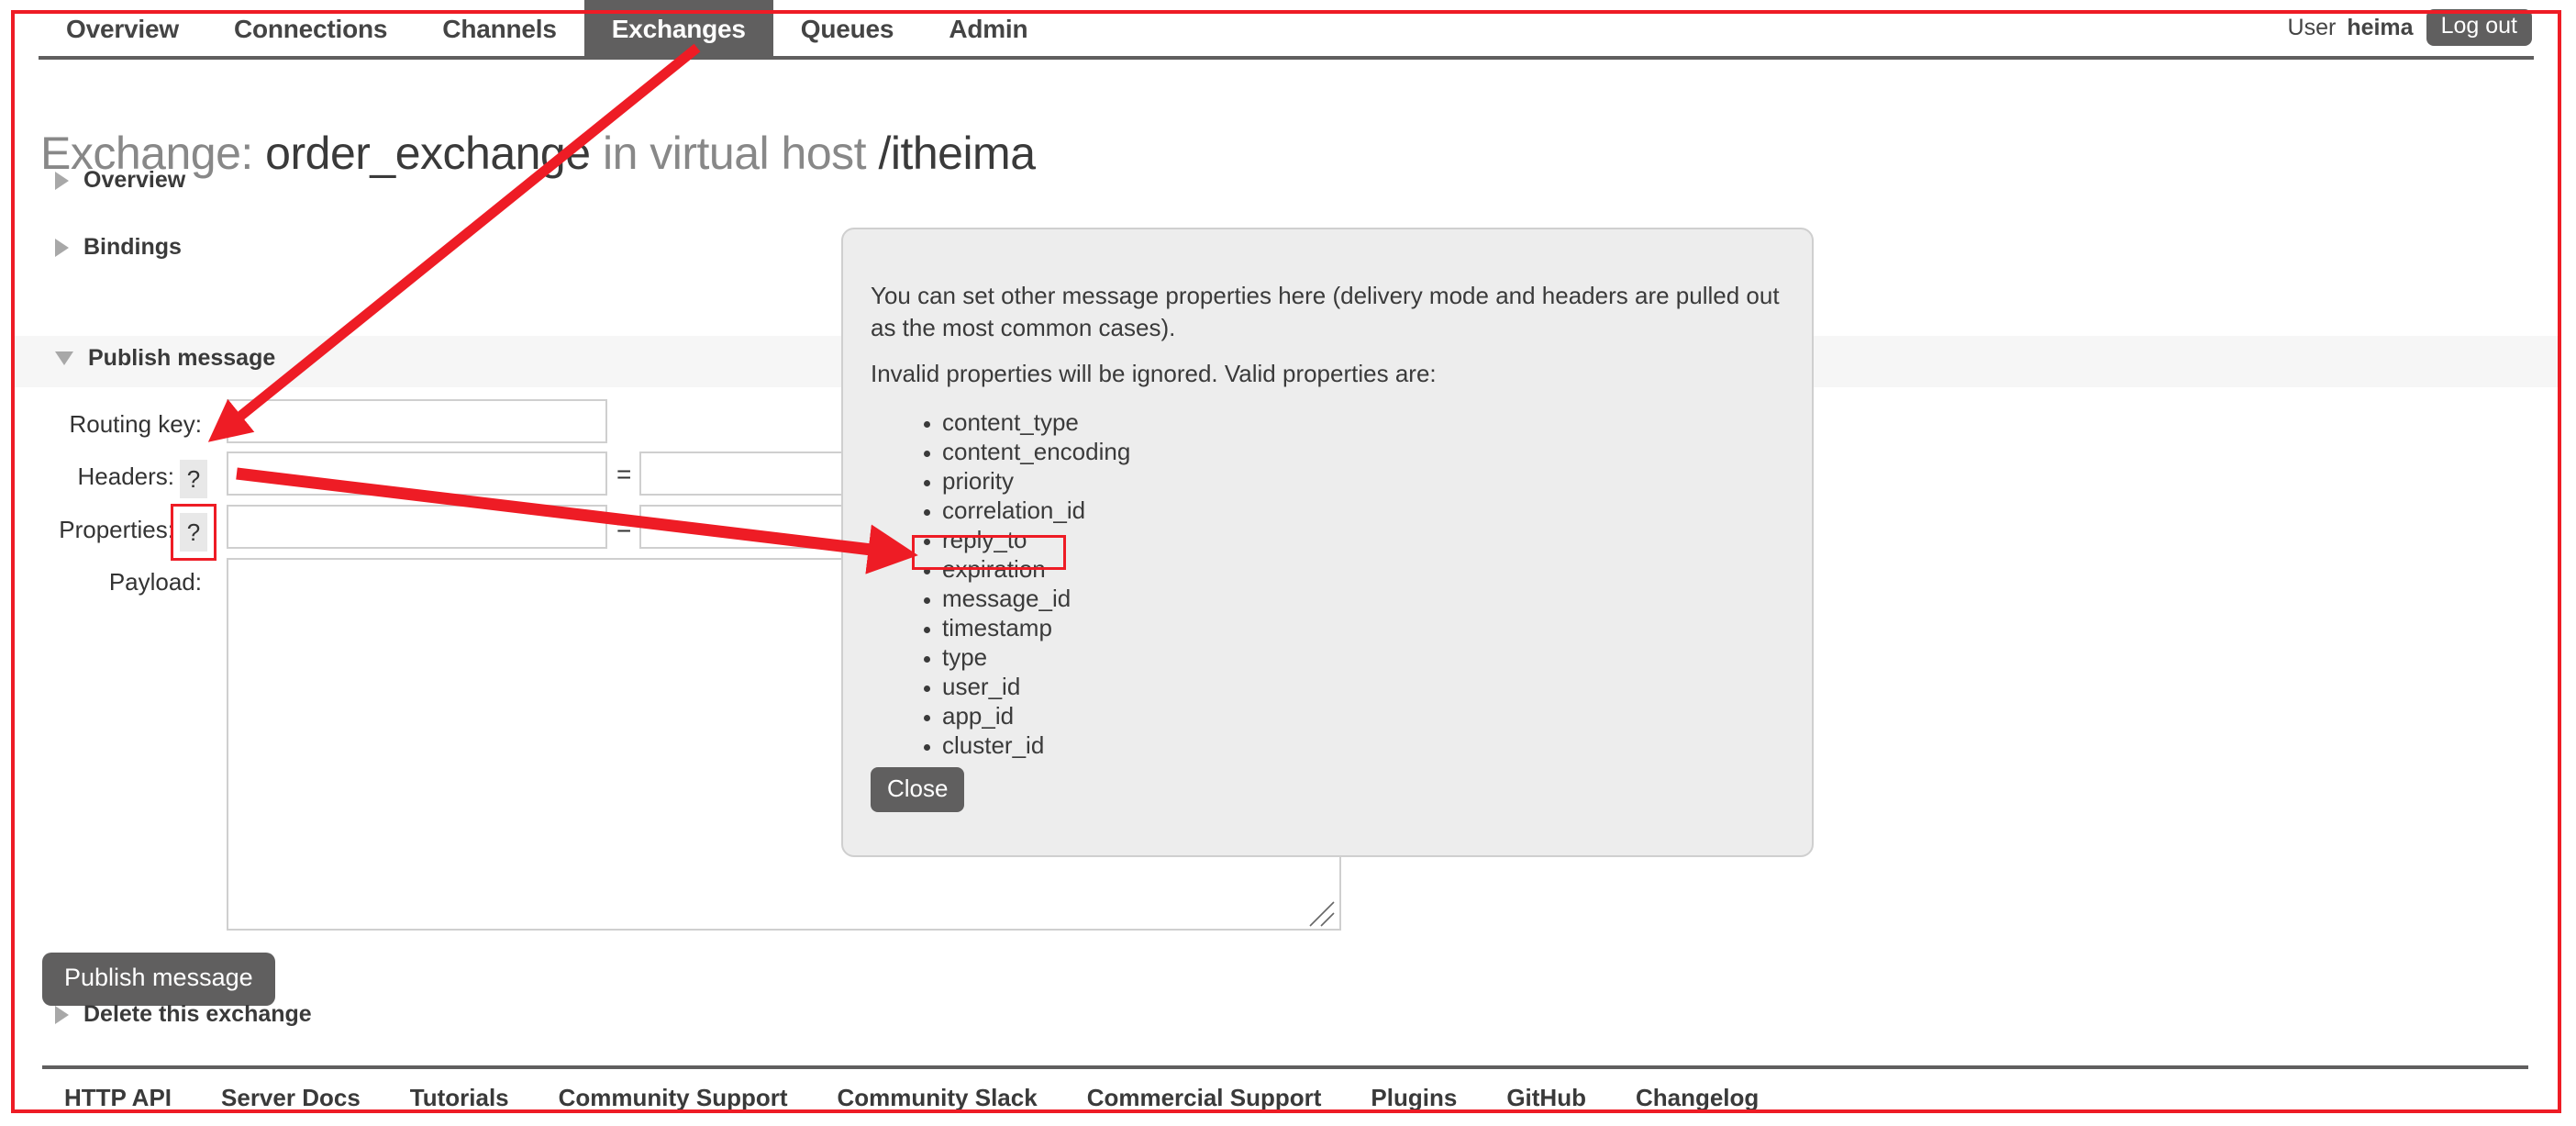 Image resolution: width=2576 pixels, height=1126 pixels. Describe the element at coordinates (417, 474) in the screenshot. I see `header-key-input` at that location.